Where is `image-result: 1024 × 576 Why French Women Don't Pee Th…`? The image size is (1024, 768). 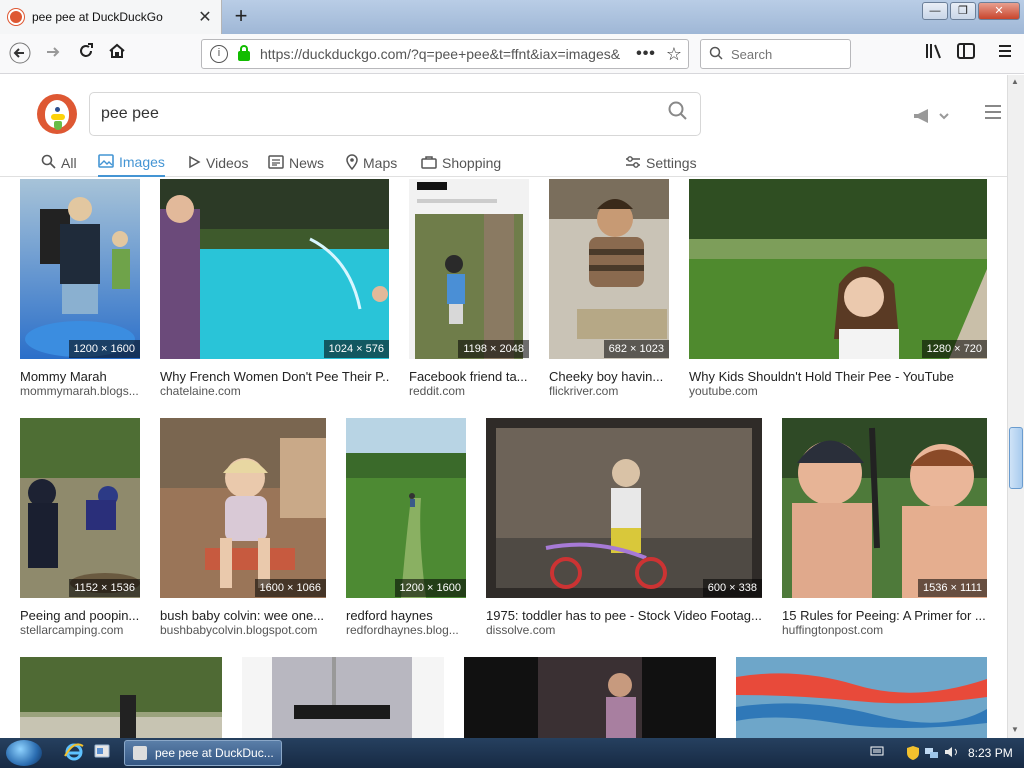 image-result: 1024 × 576 Why French Women Don't Pee Th… is located at coordinates (274, 288).